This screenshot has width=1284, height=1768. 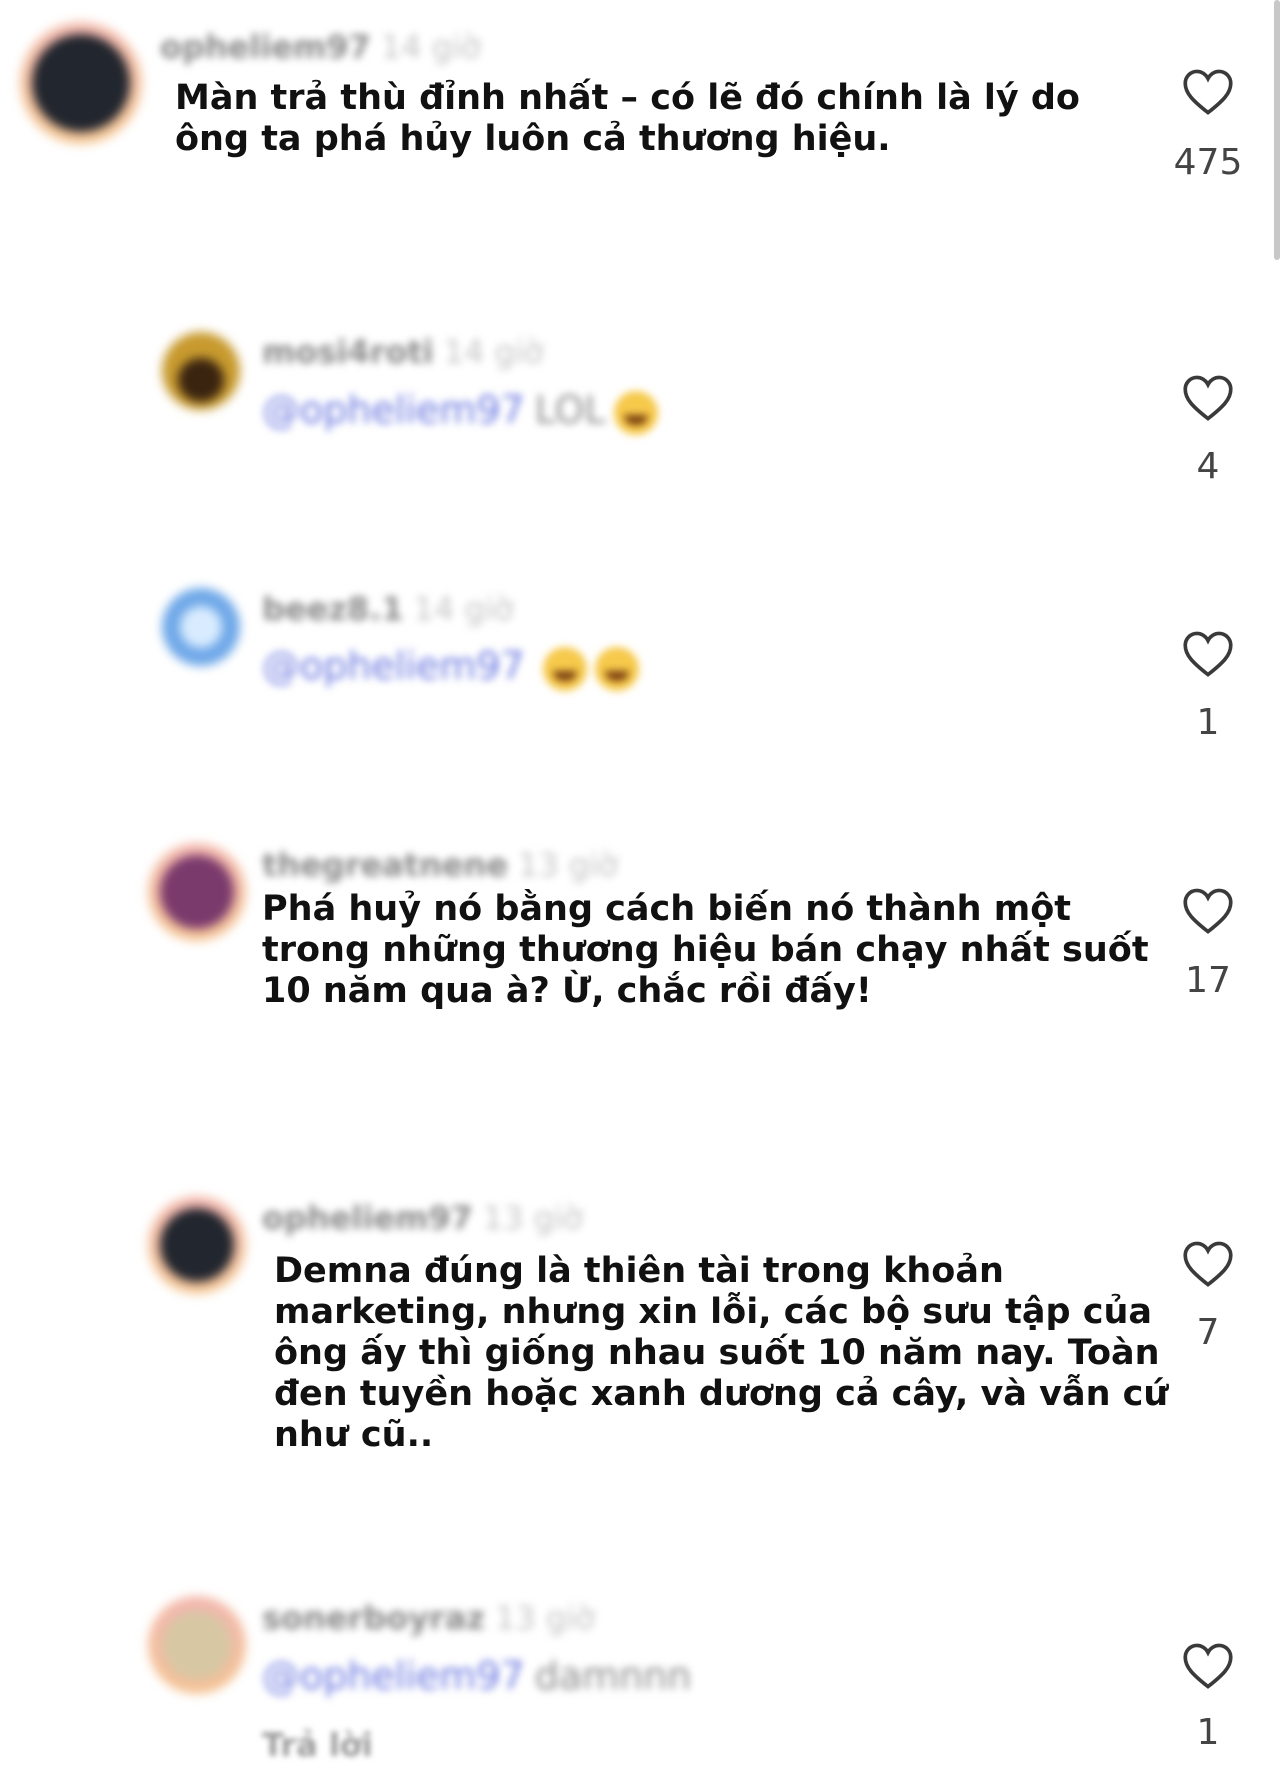 I want to click on scrollbar, so click(x=1277, y=130).